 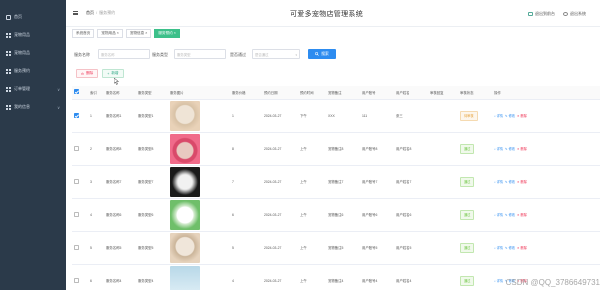 I want to click on status-cell: 待审核, so click(x=475, y=116).